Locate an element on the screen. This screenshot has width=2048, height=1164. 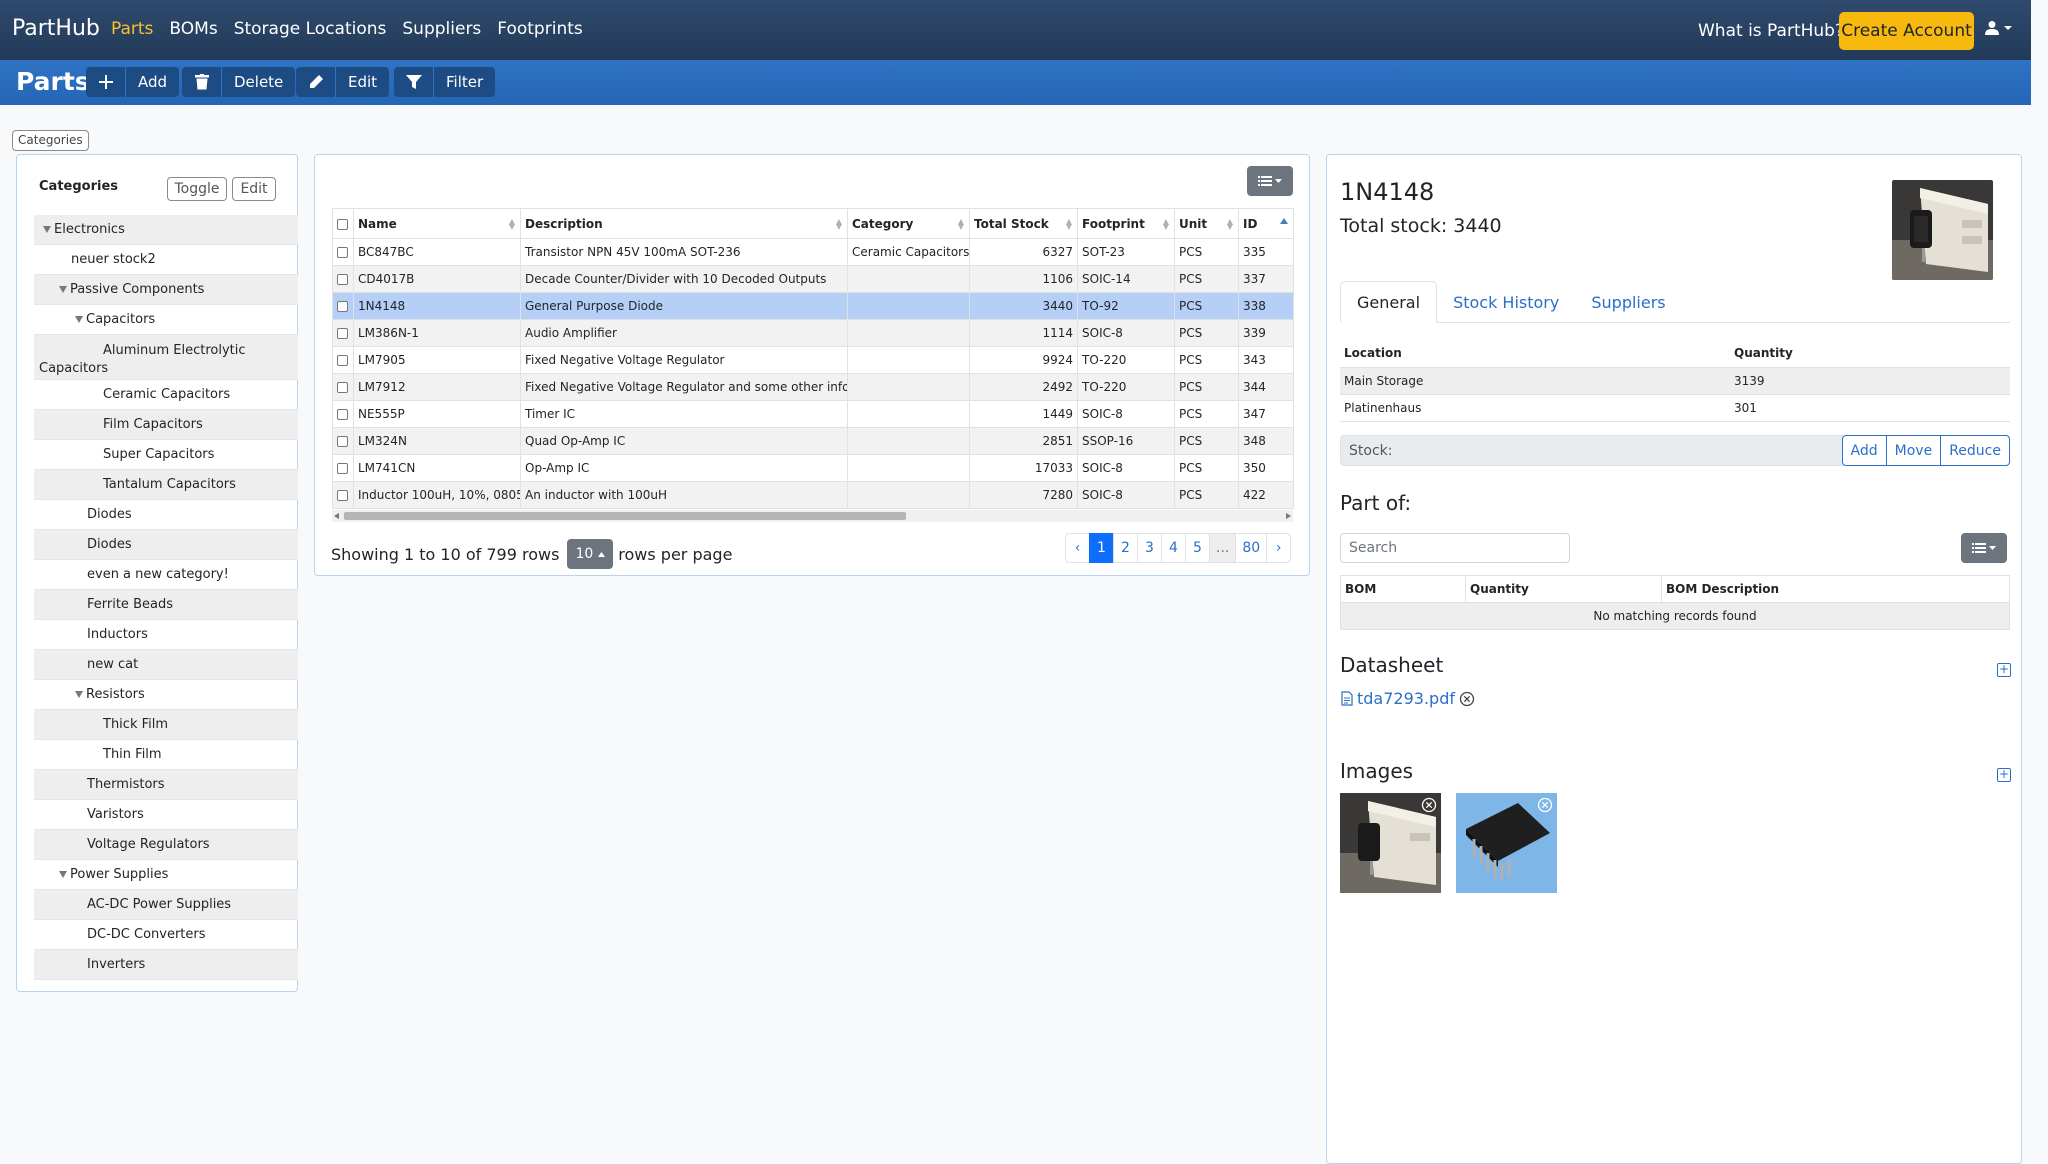
page-button-80: 80 is located at coordinates (1251, 548).